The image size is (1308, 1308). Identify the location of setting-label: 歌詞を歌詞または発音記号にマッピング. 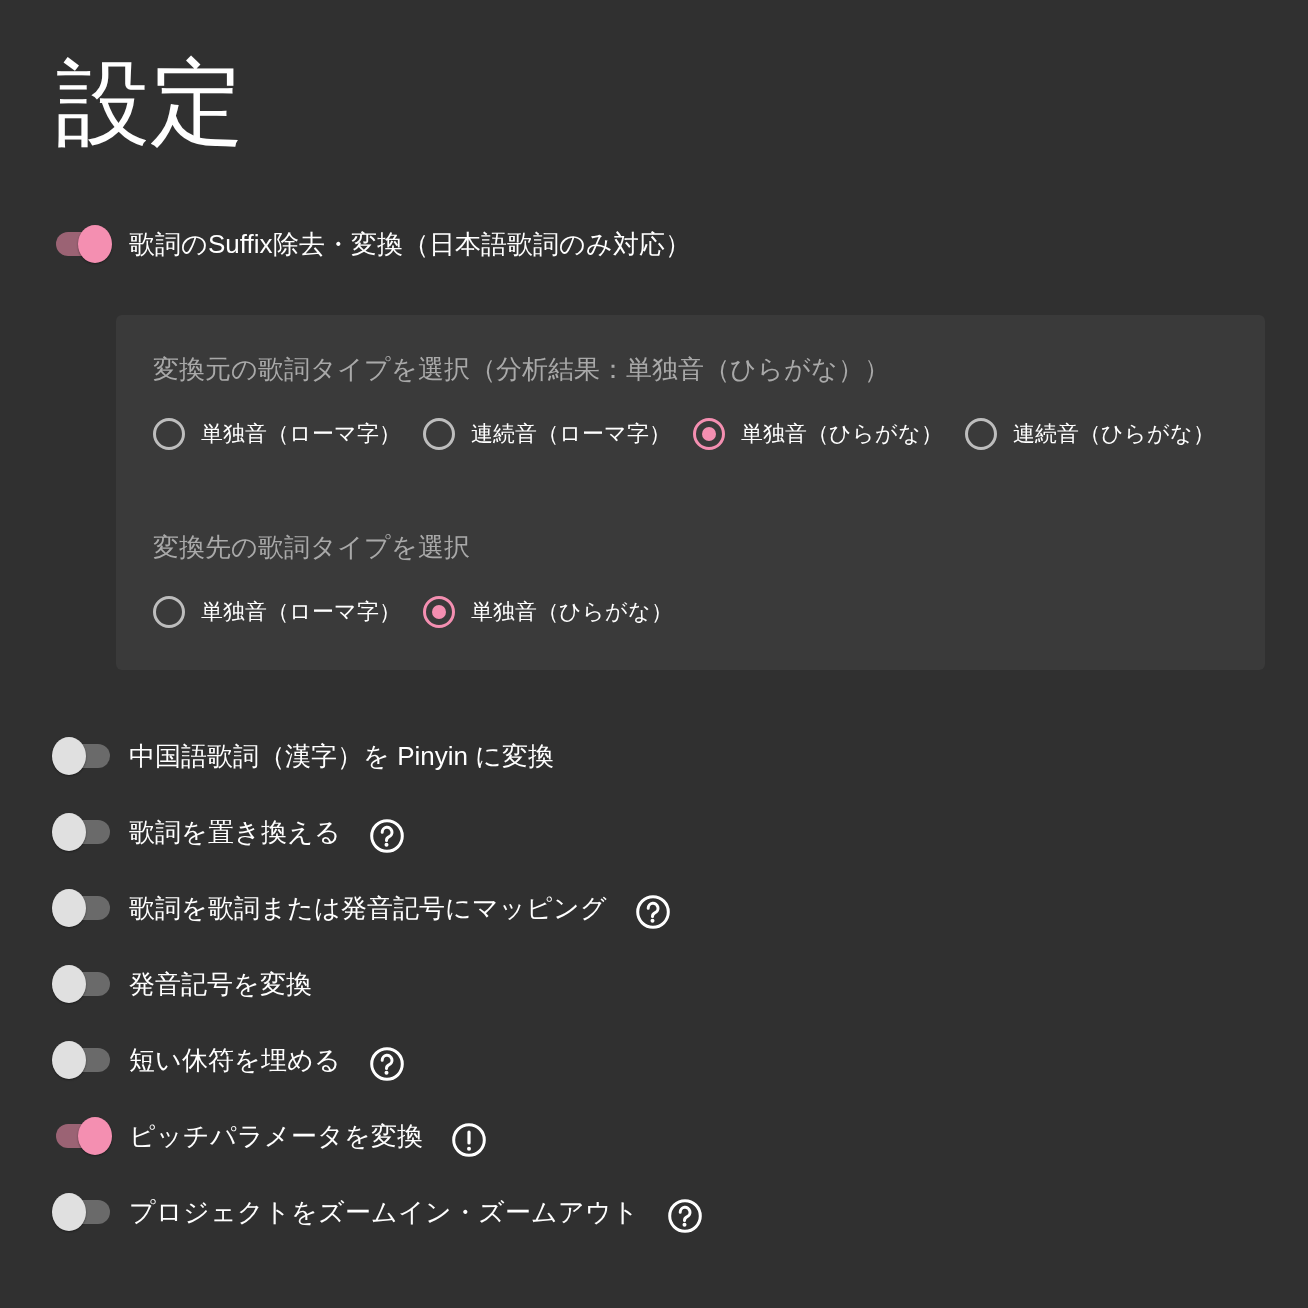
(368, 908).